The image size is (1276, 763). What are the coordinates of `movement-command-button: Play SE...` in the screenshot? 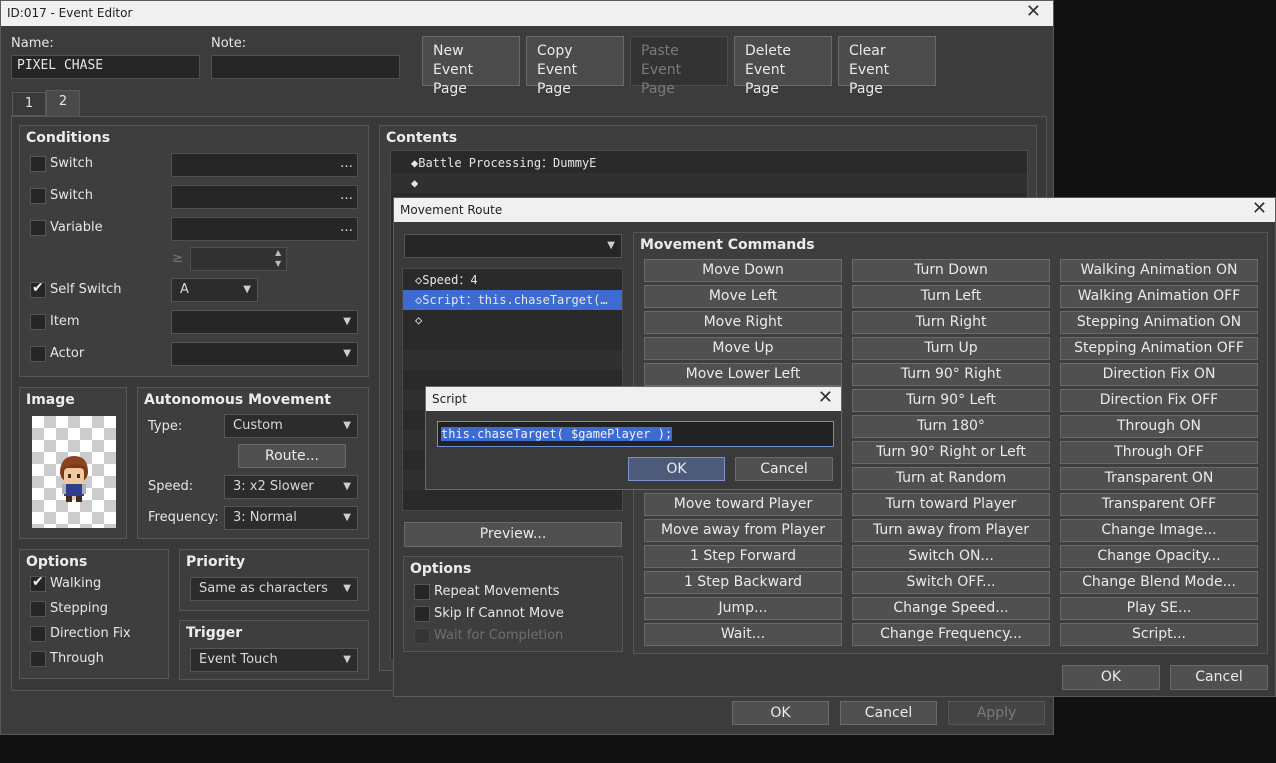 It's located at (1159, 608).